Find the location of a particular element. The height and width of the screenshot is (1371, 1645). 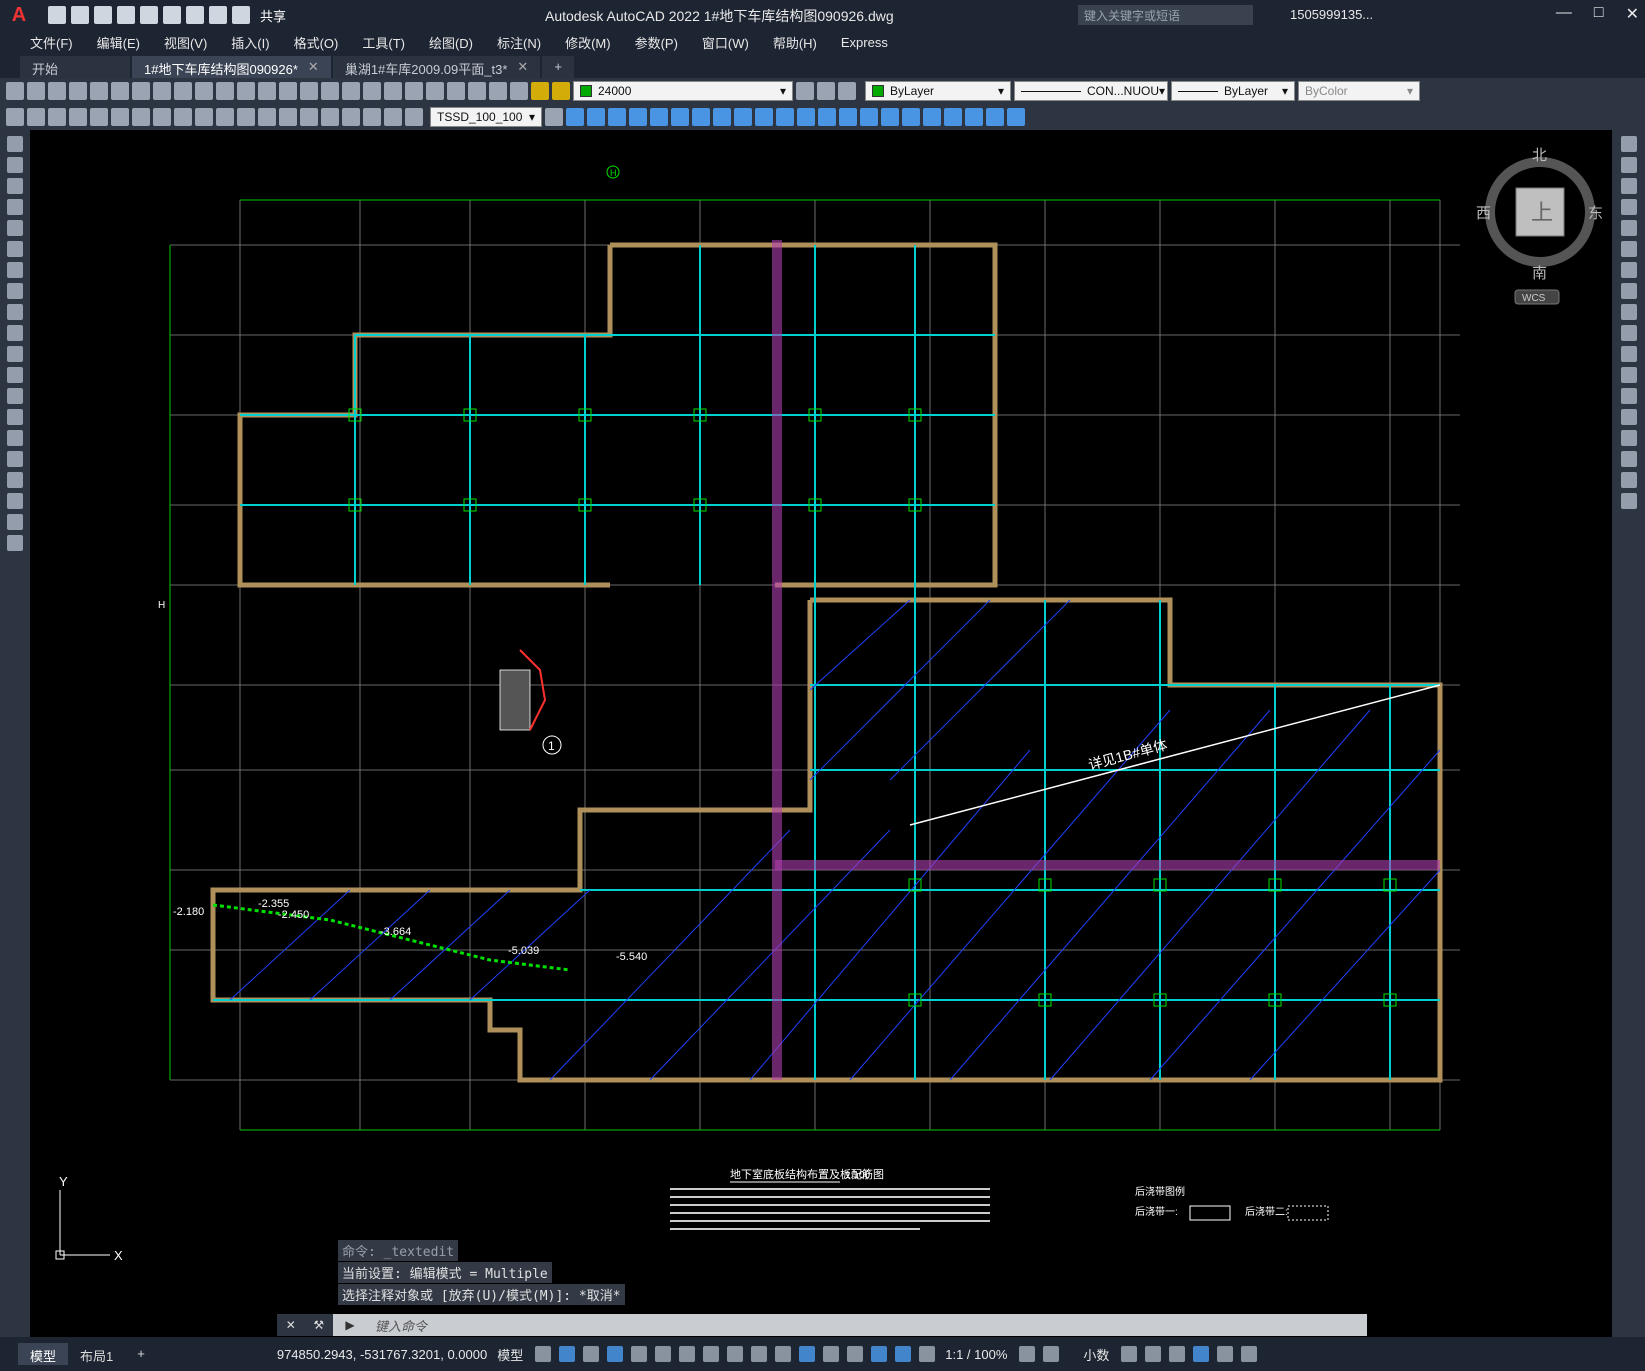

presspull-icon is located at coordinates (785, 117).